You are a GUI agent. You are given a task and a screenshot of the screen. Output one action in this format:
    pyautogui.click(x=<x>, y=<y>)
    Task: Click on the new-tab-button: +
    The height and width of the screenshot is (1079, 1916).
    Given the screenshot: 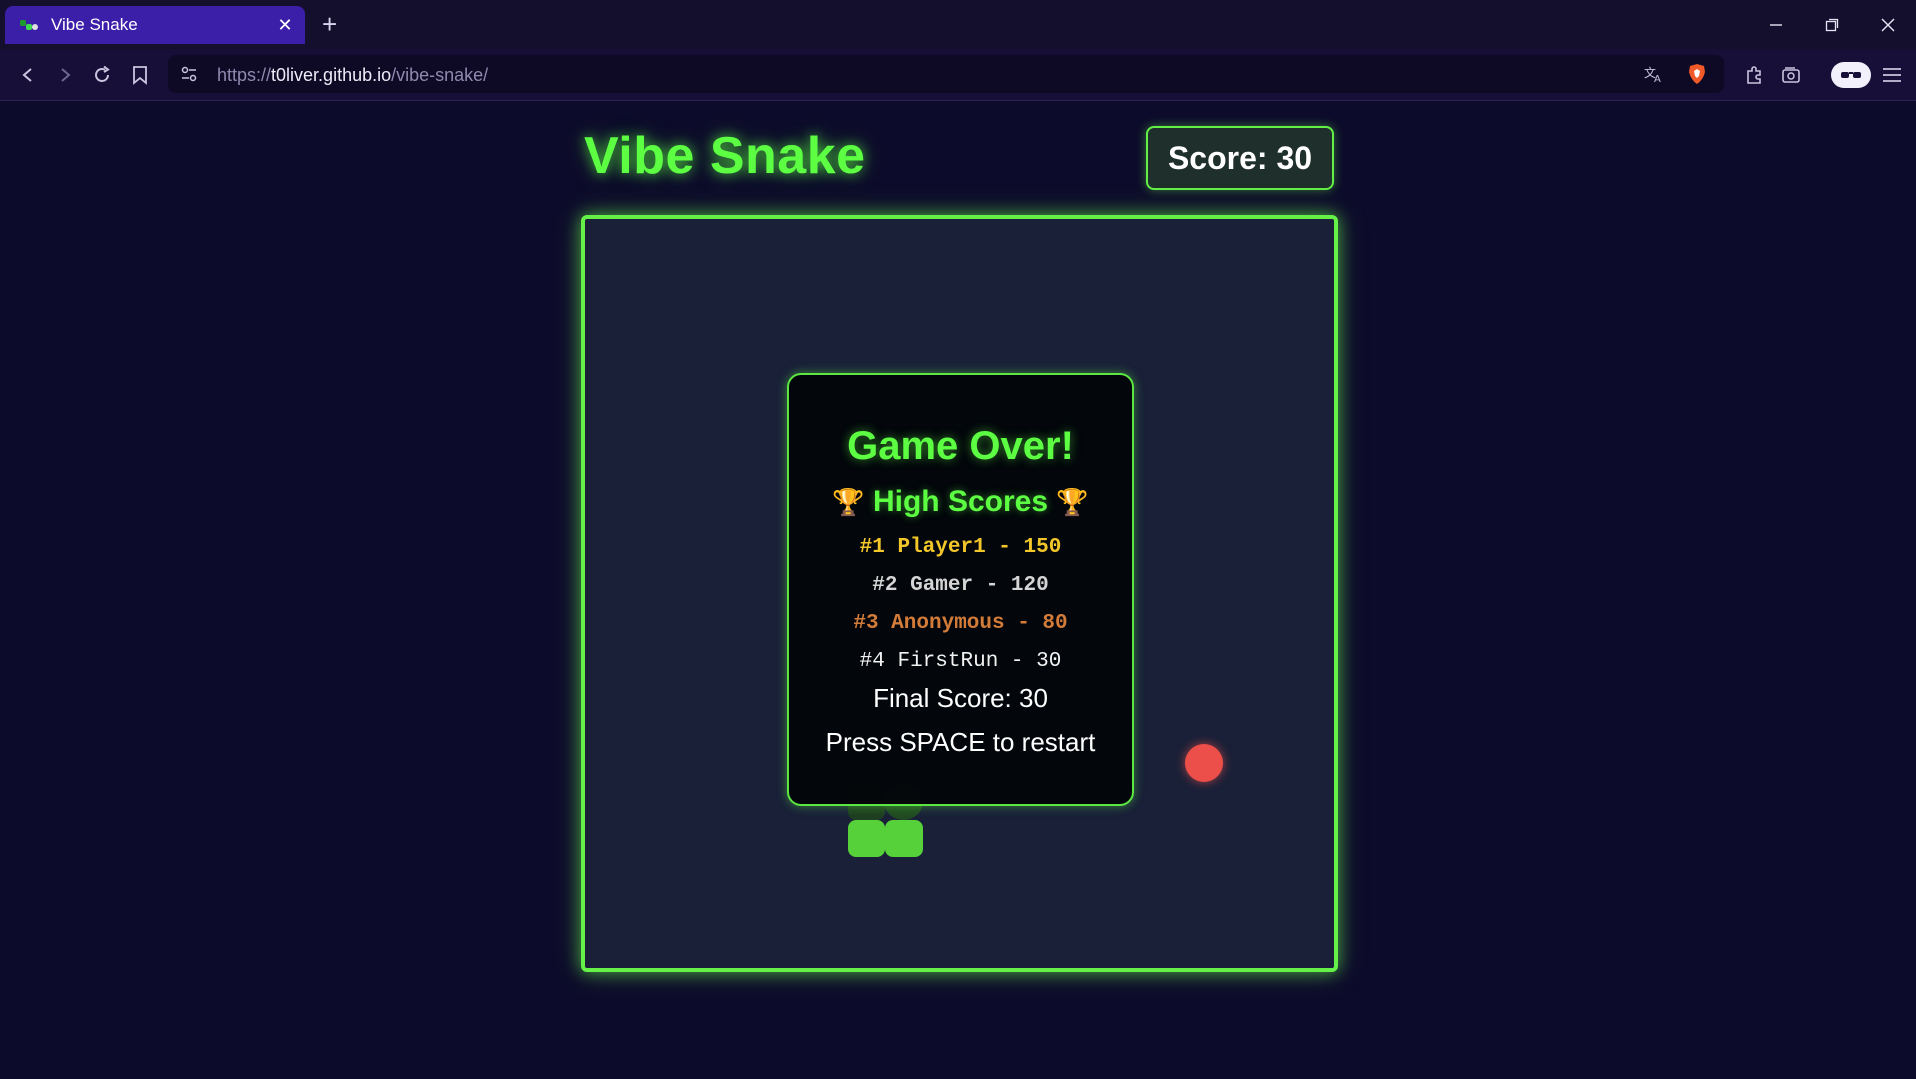 What is the action you would take?
    pyautogui.click(x=329, y=24)
    